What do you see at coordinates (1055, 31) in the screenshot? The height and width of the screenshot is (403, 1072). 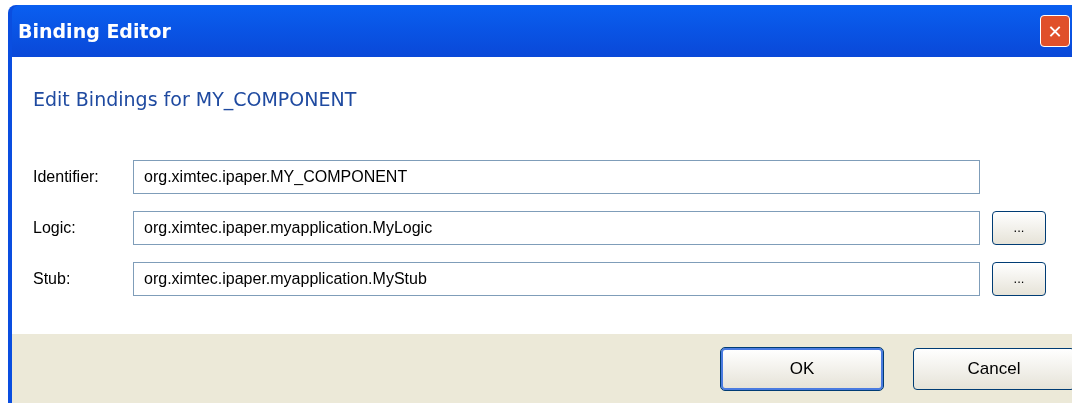 I see `close-button: ✕` at bounding box center [1055, 31].